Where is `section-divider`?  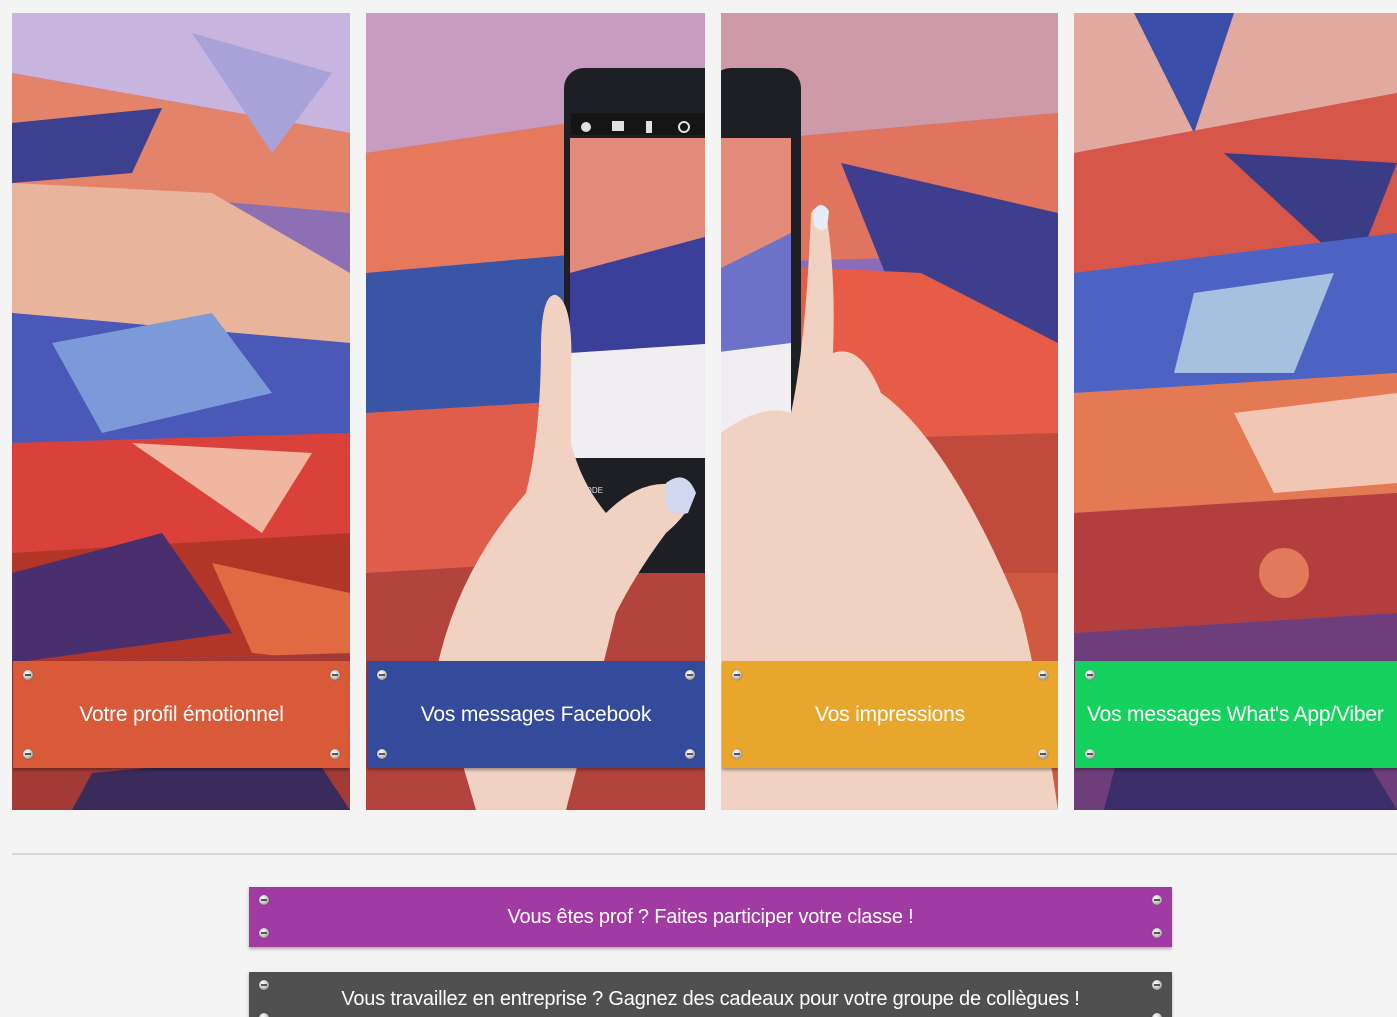 section-divider is located at coordinates (704, 854).